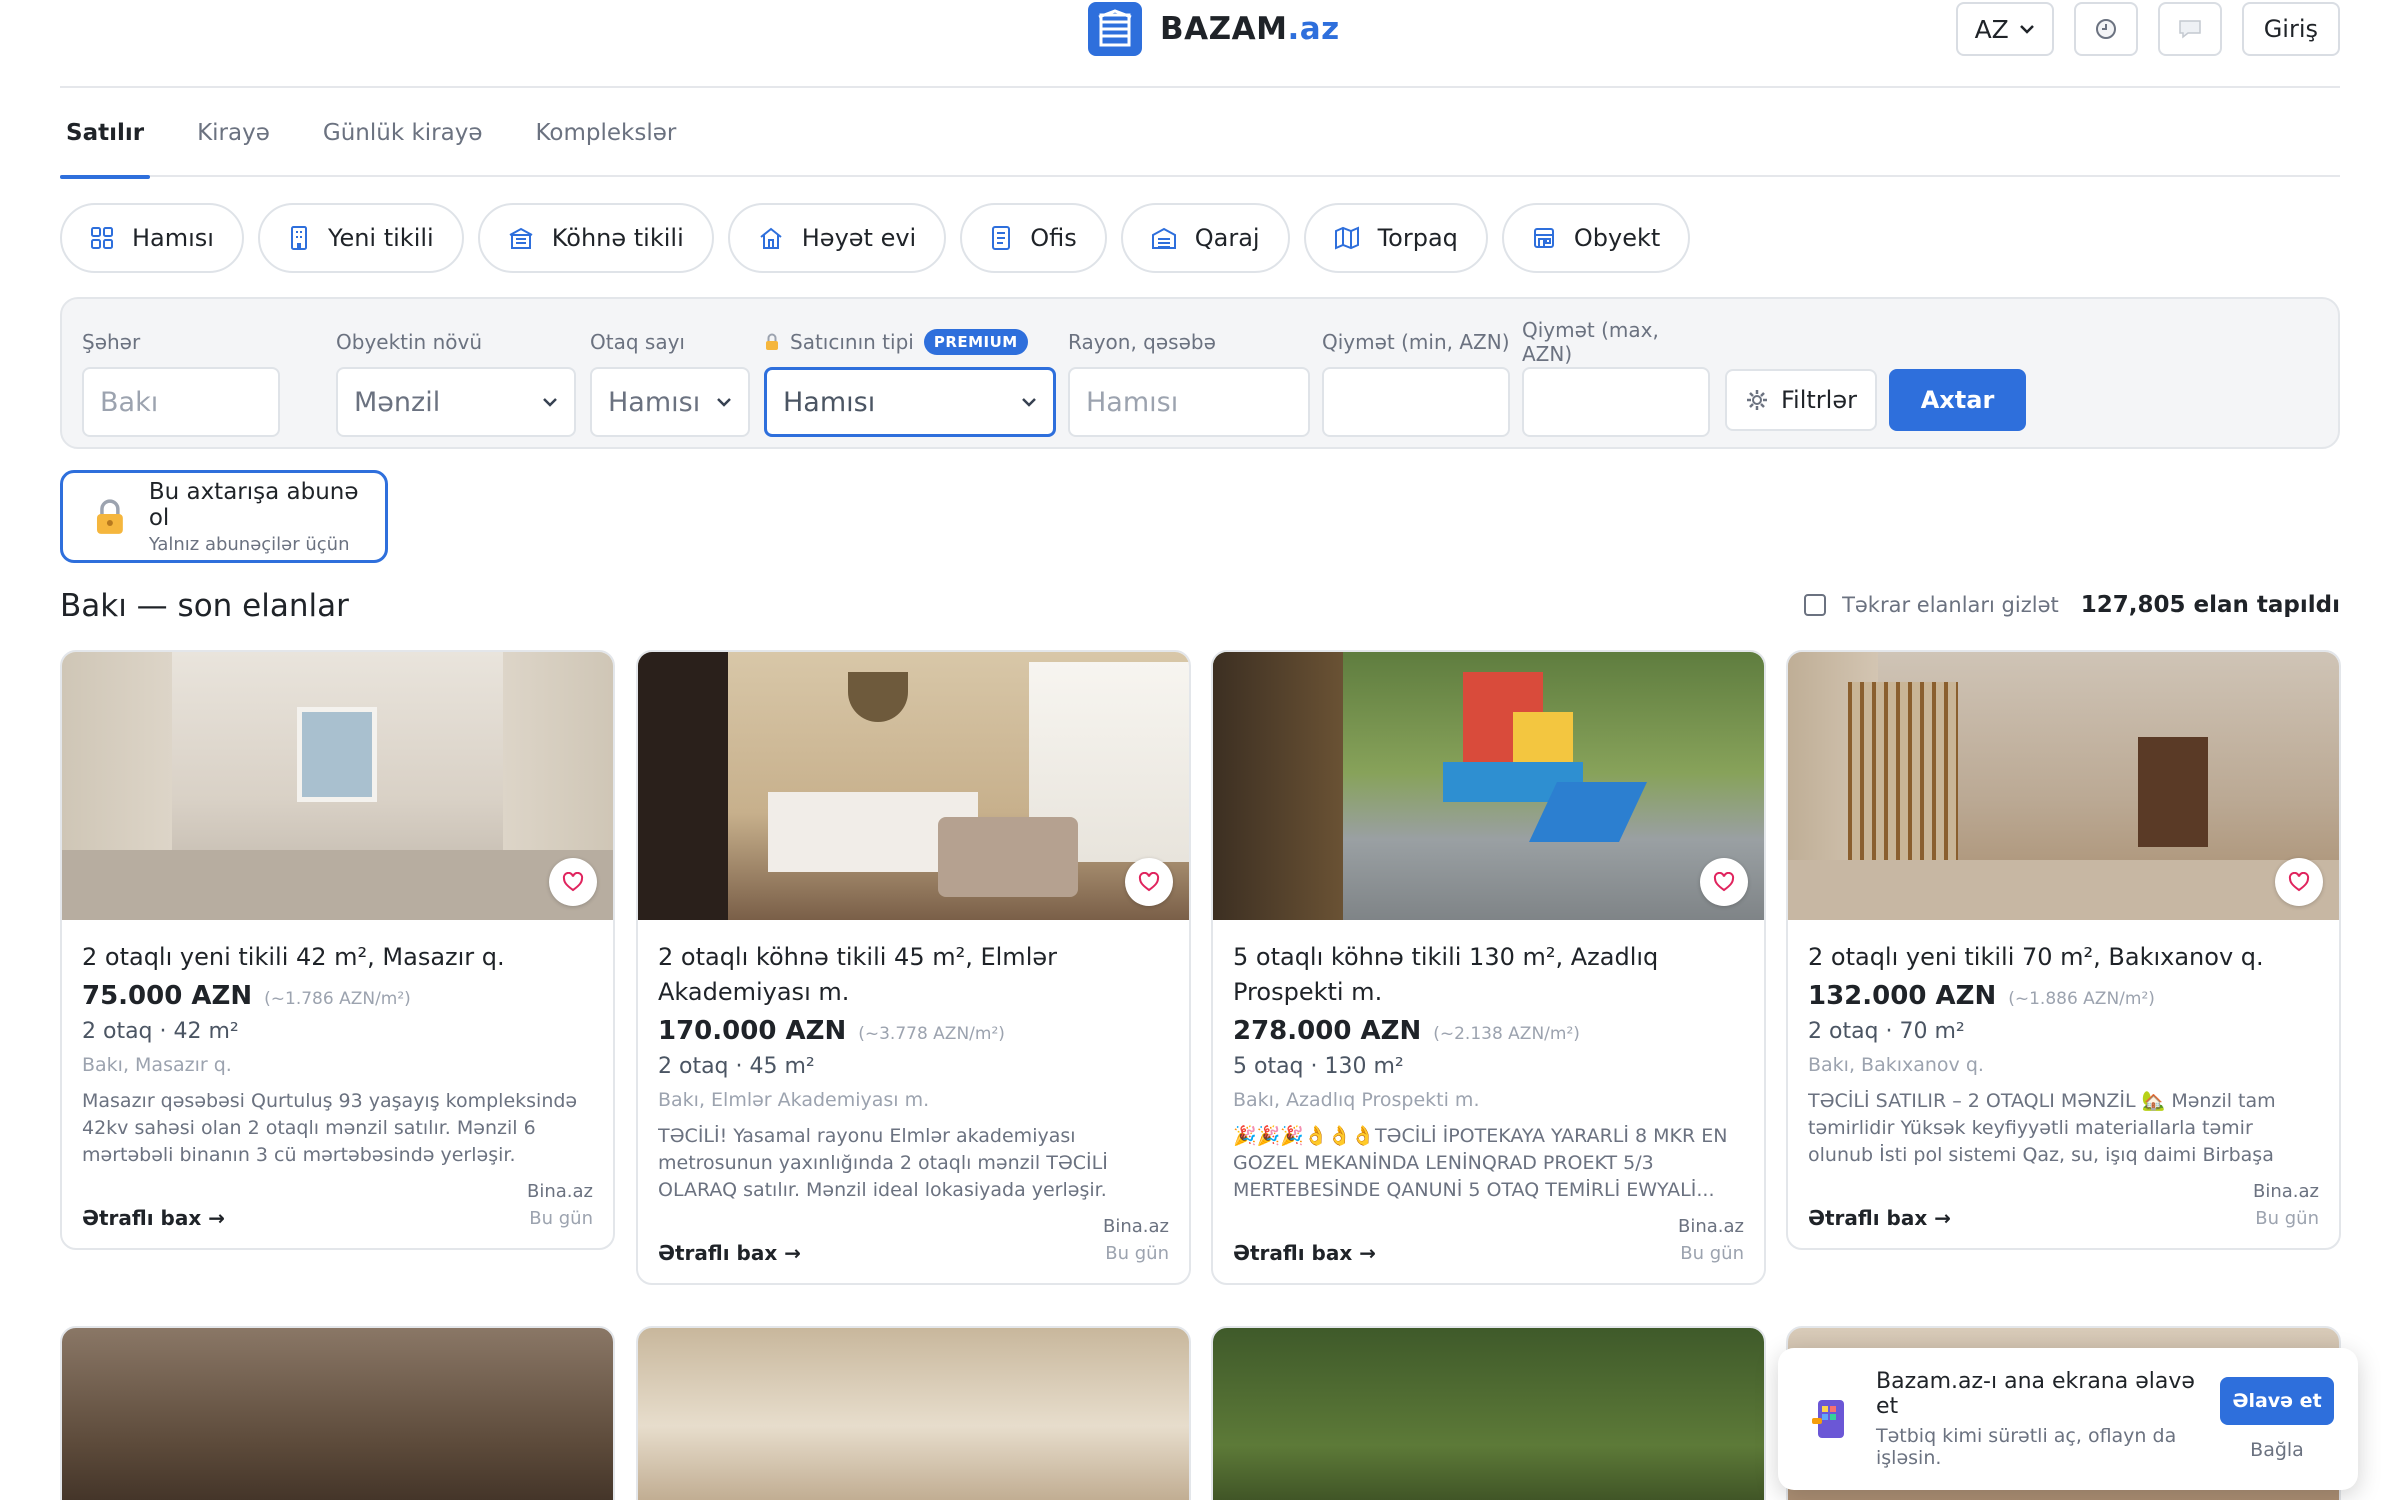  I want to click on chip-old-building: Köhnə tikili, so click(595, 238).